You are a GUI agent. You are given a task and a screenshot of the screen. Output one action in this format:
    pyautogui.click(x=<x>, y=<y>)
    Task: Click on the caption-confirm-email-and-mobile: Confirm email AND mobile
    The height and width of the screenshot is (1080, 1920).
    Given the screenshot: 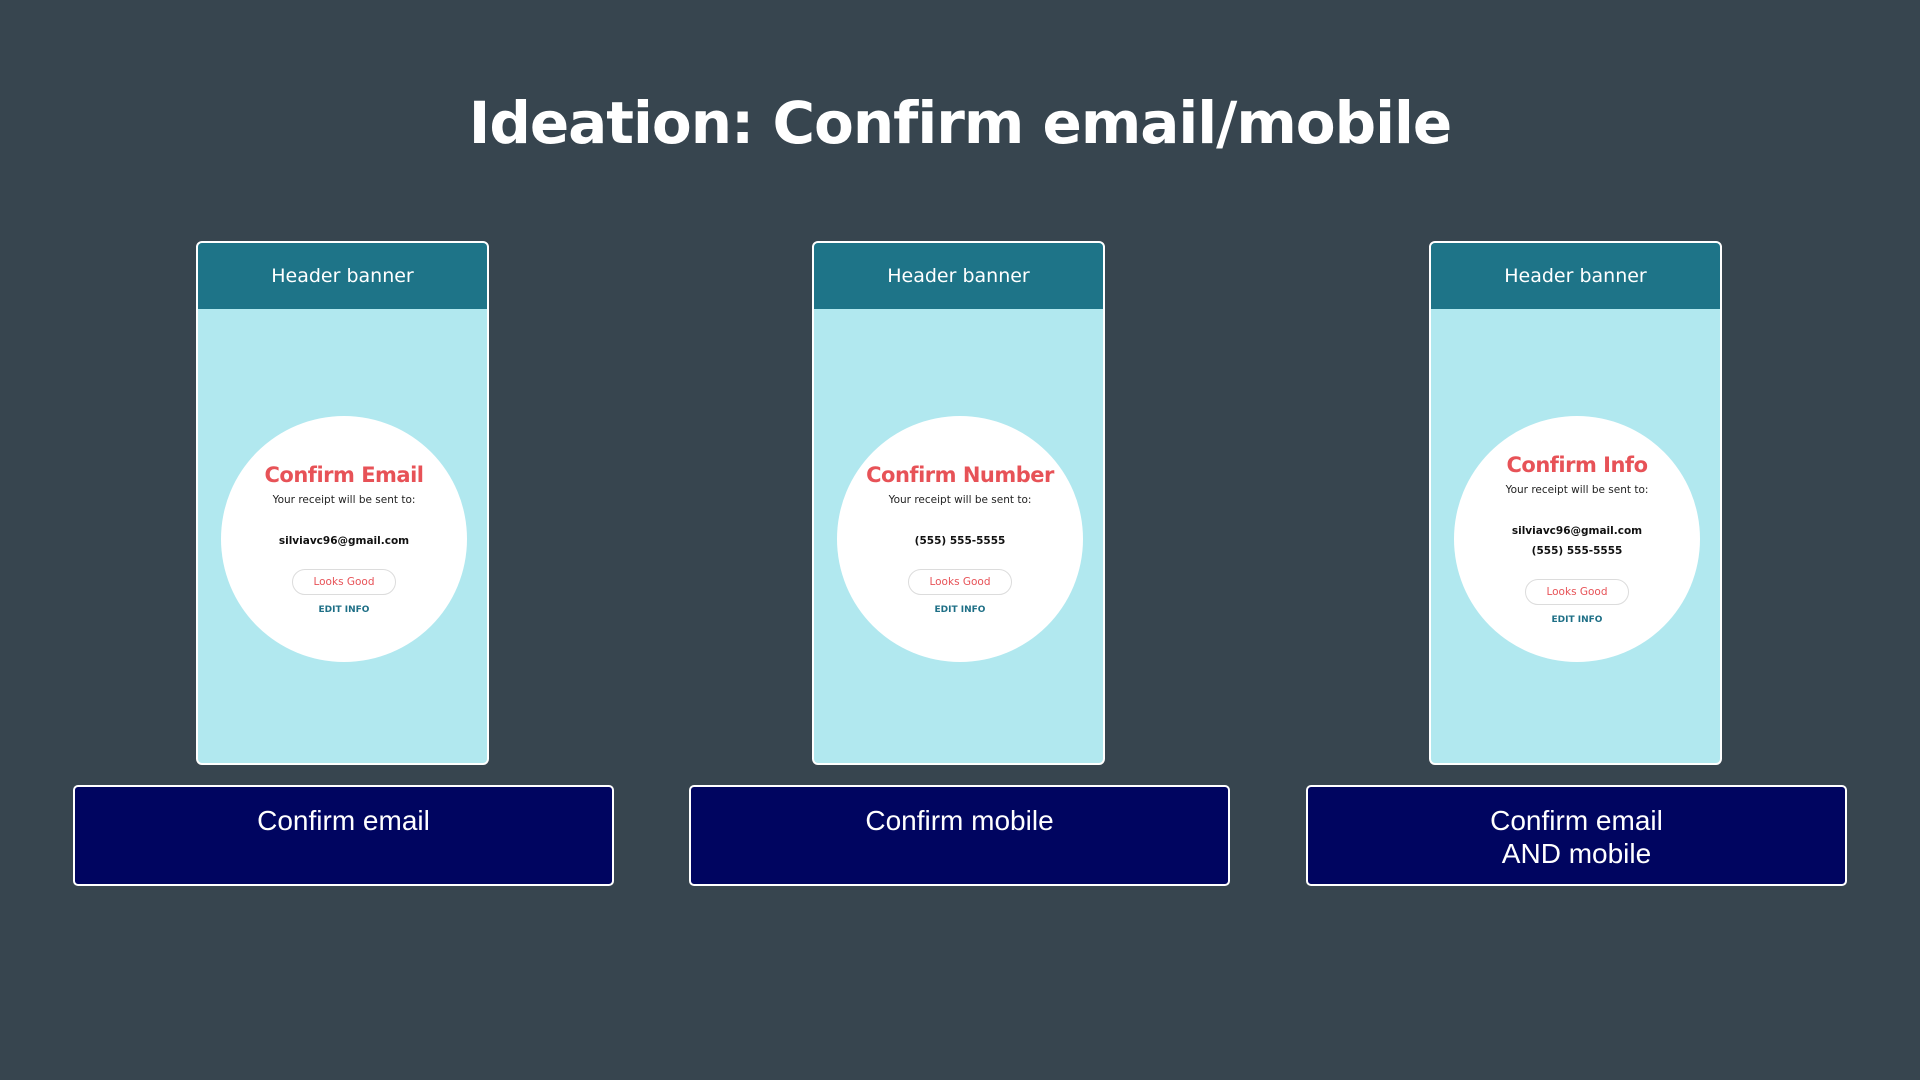 What is the action you would take?
    pyautogui.click(x=1576, y=835)
    